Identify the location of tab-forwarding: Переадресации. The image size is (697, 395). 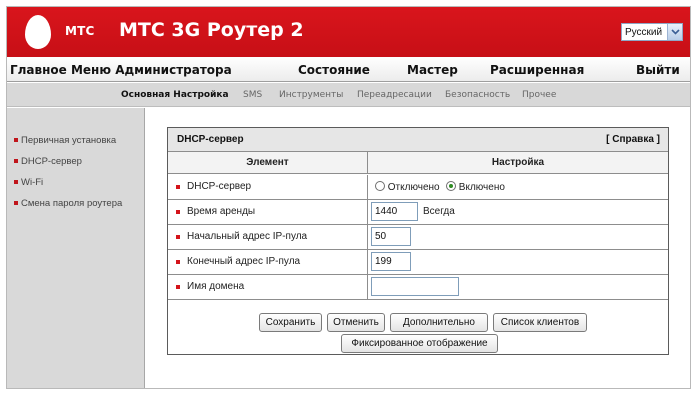
(394, 95).